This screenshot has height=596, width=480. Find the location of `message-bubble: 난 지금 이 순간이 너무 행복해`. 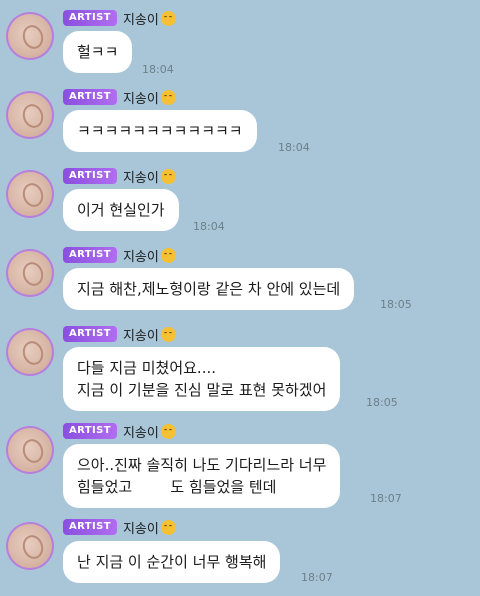

message-bubble: 난 지금 이 순간이 너무 행복해 is located at coordinates (172, 562).